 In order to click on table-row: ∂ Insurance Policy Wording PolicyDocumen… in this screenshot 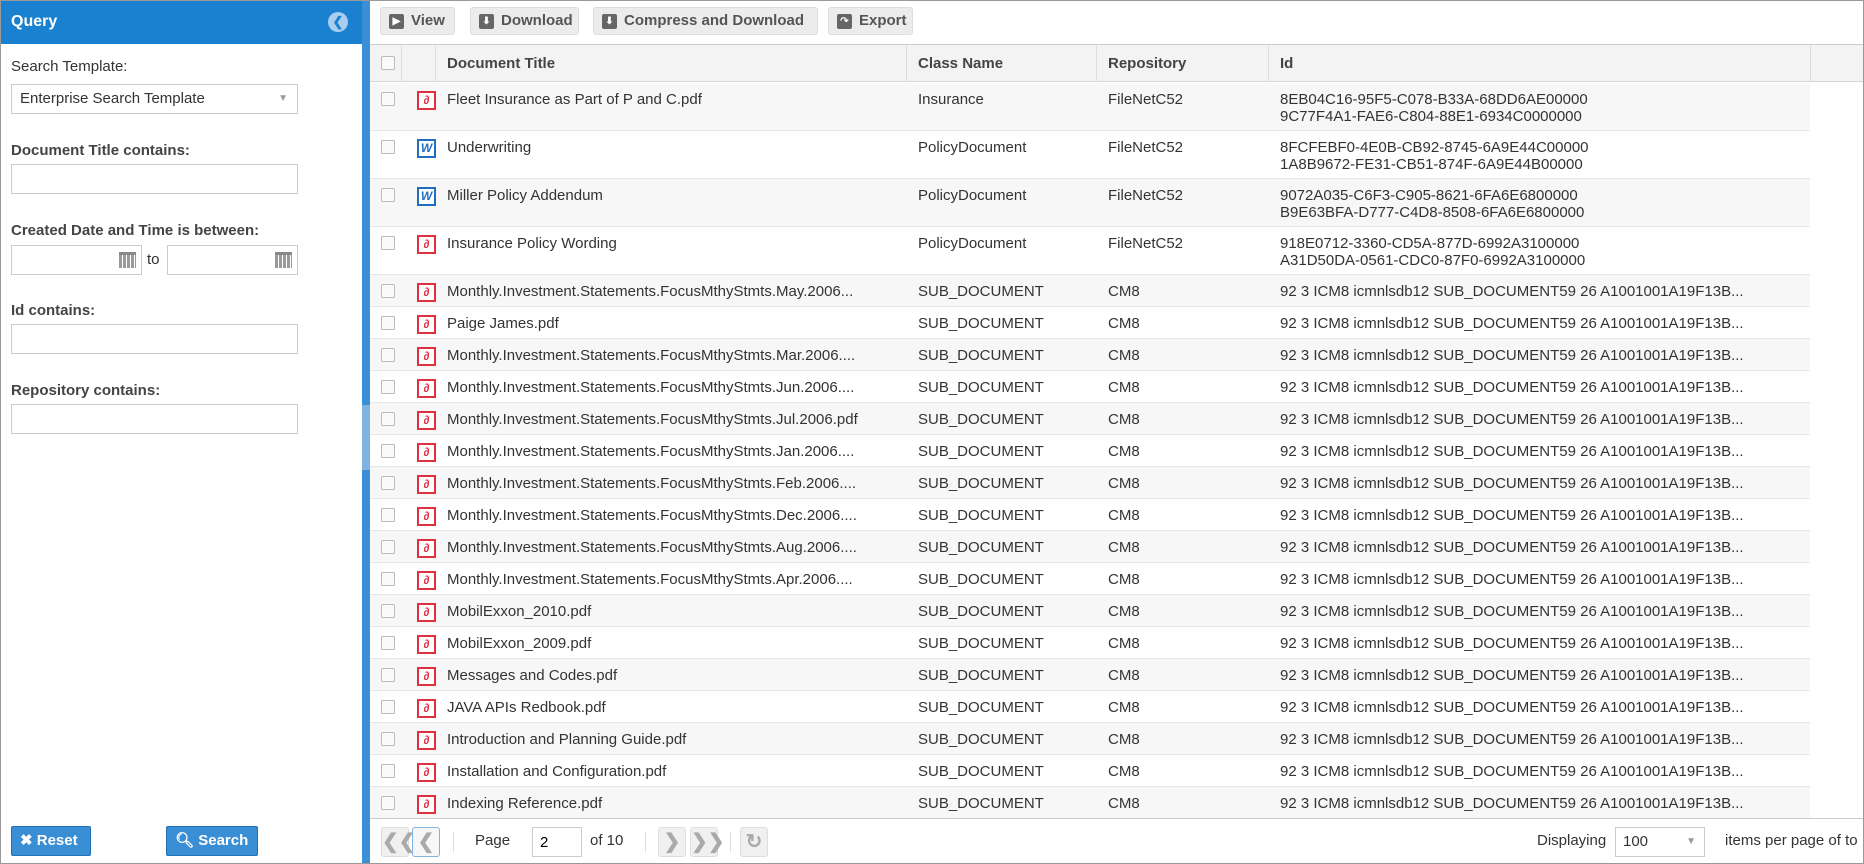, I will do `click(1090, 251)`.